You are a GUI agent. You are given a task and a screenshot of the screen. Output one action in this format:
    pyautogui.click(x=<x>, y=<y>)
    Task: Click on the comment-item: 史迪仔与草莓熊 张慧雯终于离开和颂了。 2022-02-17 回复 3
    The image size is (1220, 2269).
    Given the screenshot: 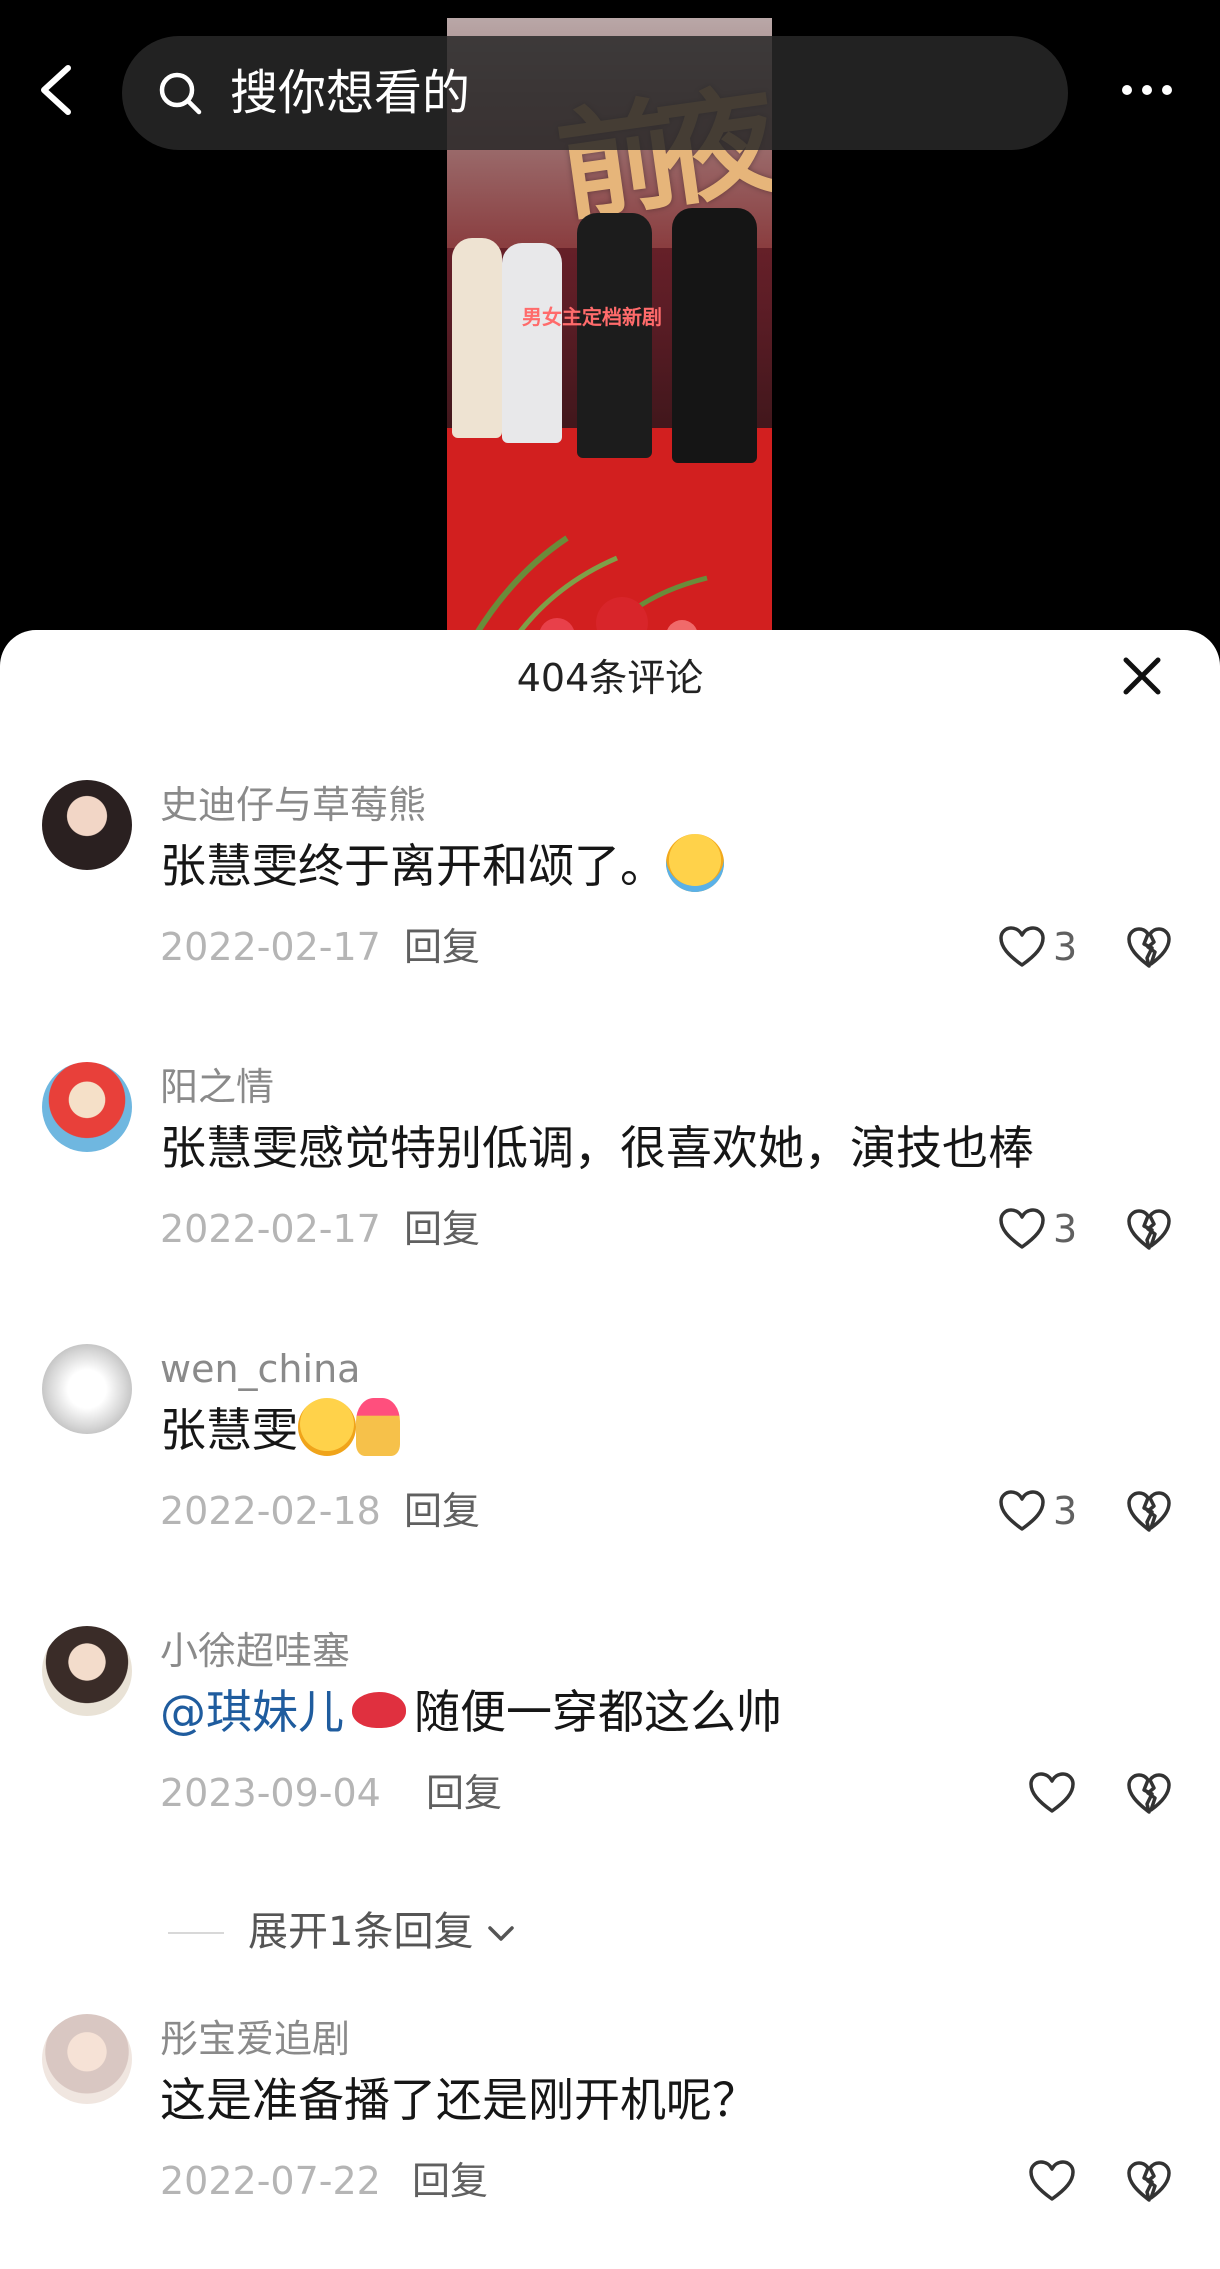 What is the action you would take?
    pyautogui.click(x=610, y=905)
    